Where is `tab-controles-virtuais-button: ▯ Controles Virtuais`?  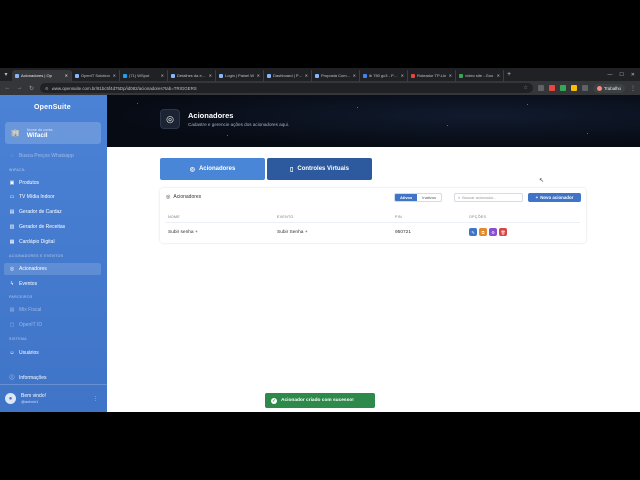 tab-controles-virtuais-button: ▯ Controles Virtuais is located at coordinates (319, 169).